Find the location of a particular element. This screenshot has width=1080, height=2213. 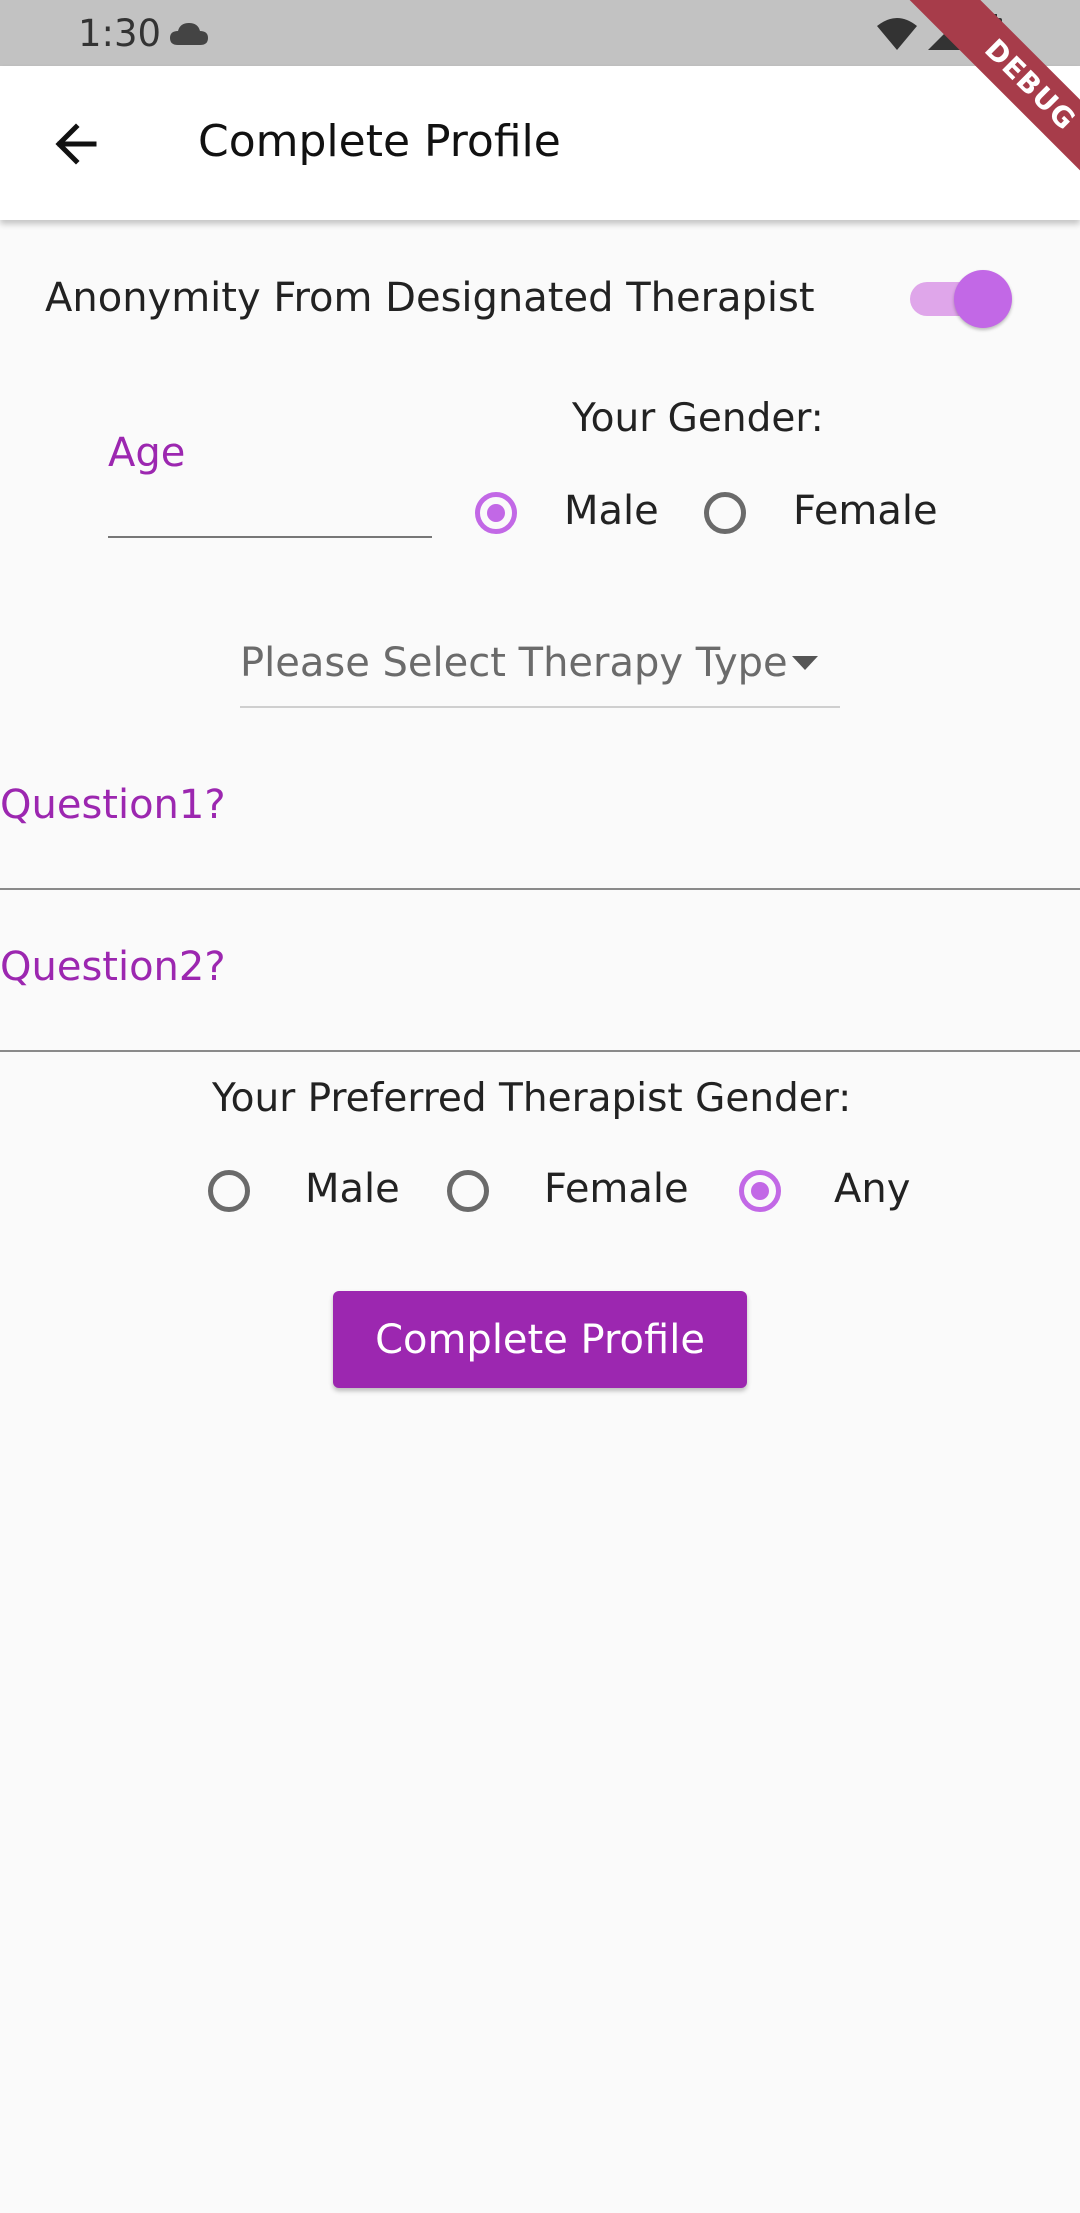

pref-male-label: Male is located at coordinates (352, 1189).